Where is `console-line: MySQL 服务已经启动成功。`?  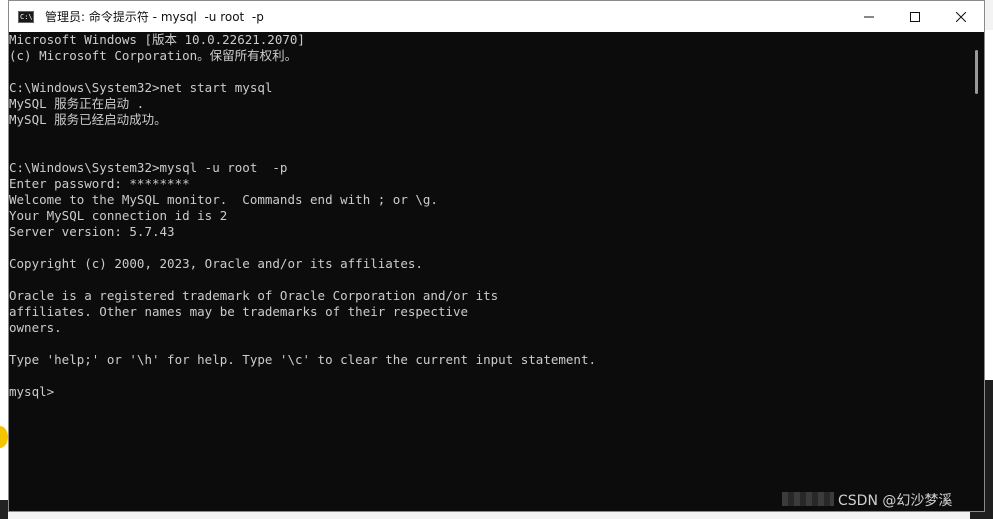
console-line: MySQL 服务已经启动成功。 is located at coordinates (88, 119).